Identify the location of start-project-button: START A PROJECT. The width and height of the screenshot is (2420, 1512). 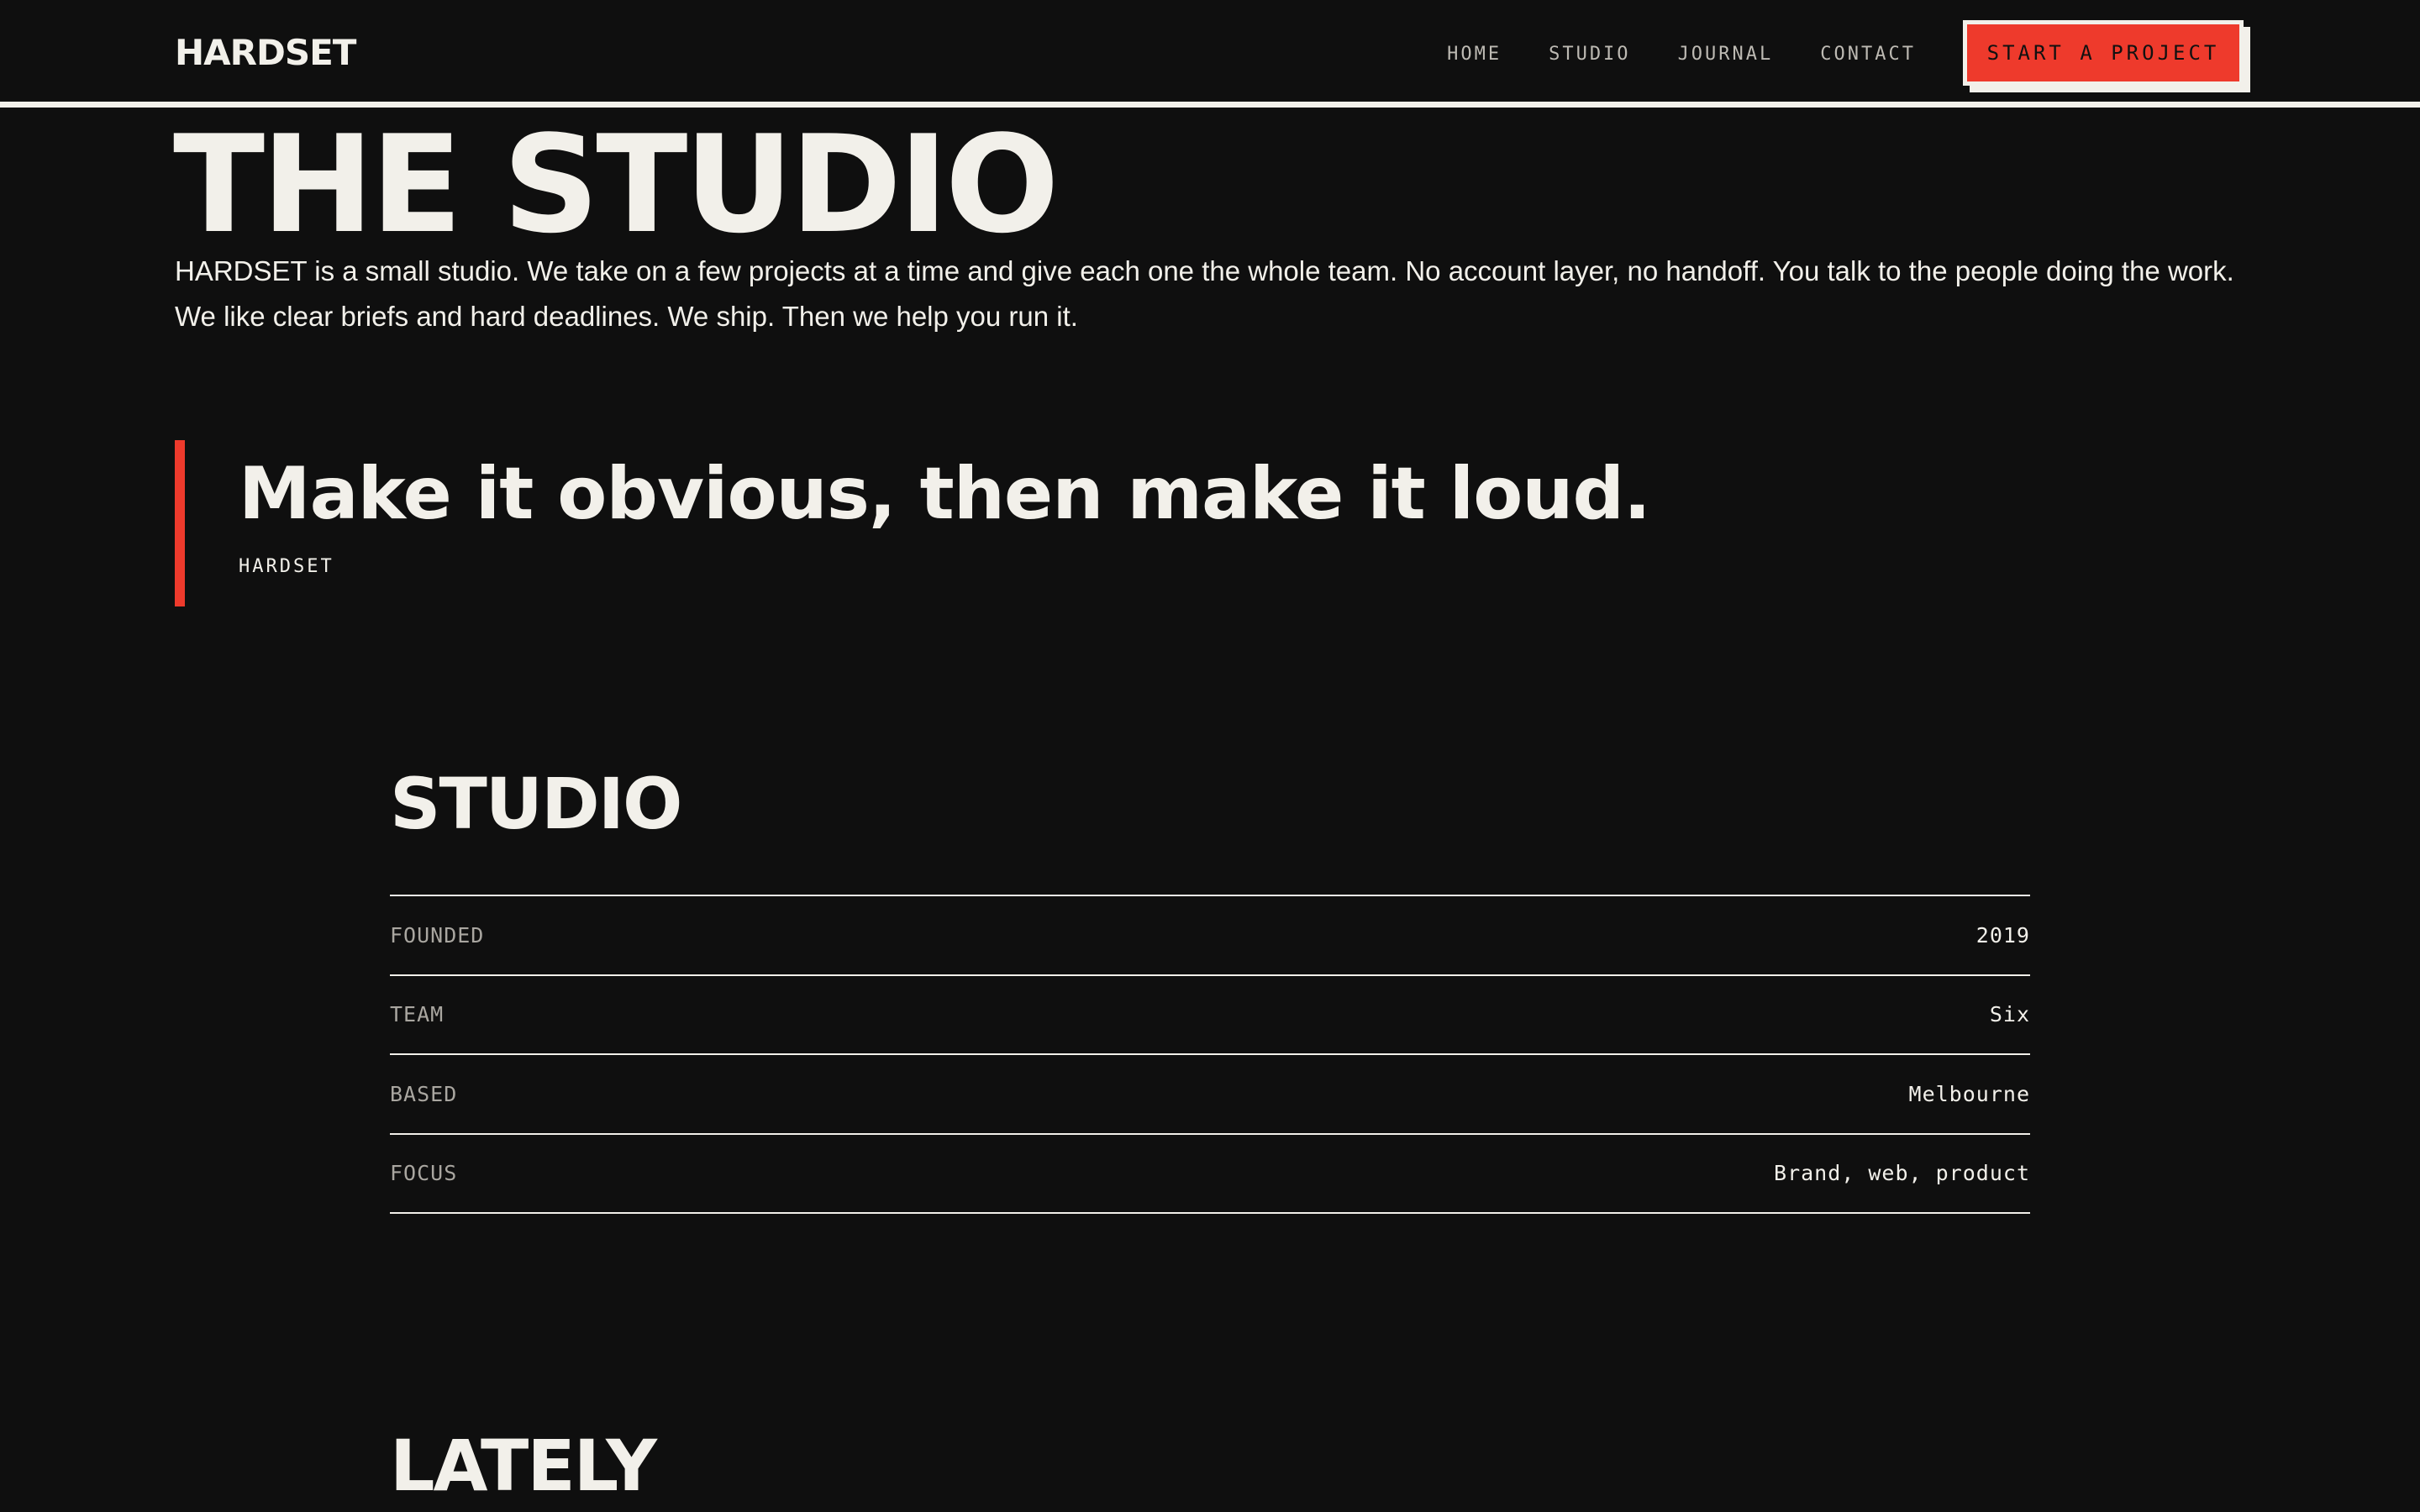
(2103, 53).